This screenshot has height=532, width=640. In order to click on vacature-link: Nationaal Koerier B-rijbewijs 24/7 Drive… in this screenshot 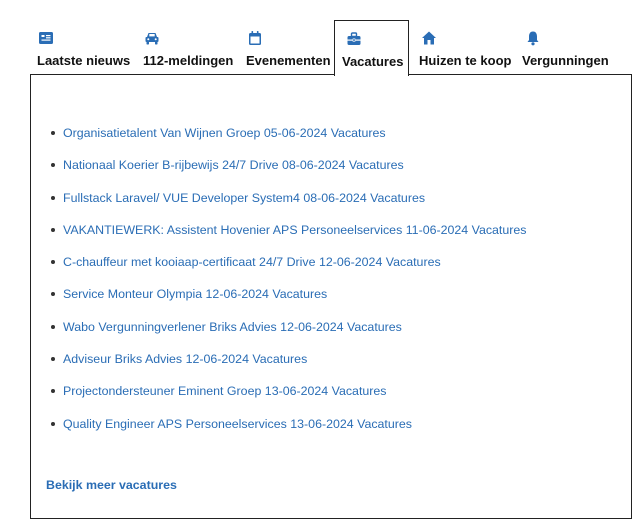, I will do `click(233, 165)`.